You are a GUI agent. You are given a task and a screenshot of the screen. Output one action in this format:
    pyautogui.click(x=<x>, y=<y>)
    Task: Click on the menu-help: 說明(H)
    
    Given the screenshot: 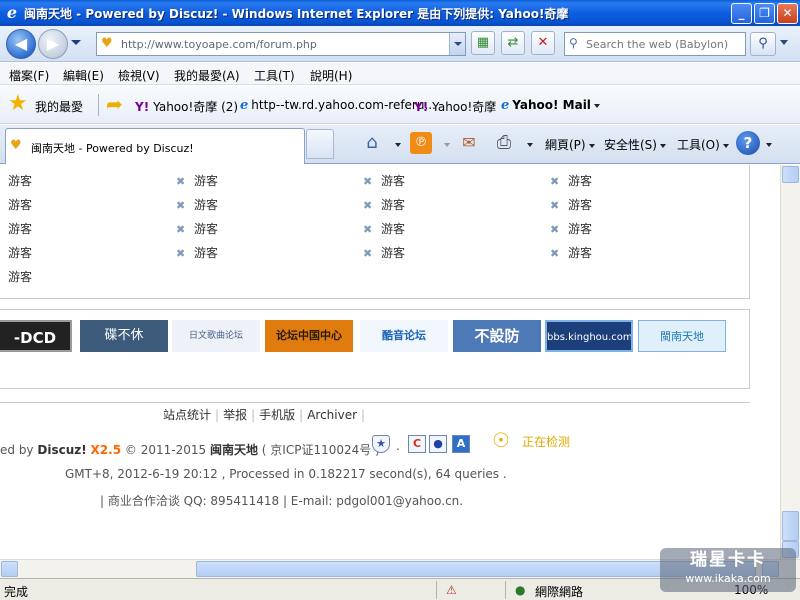 What is the action you would take?
    pyautogui.click(x=331, y=75)
    